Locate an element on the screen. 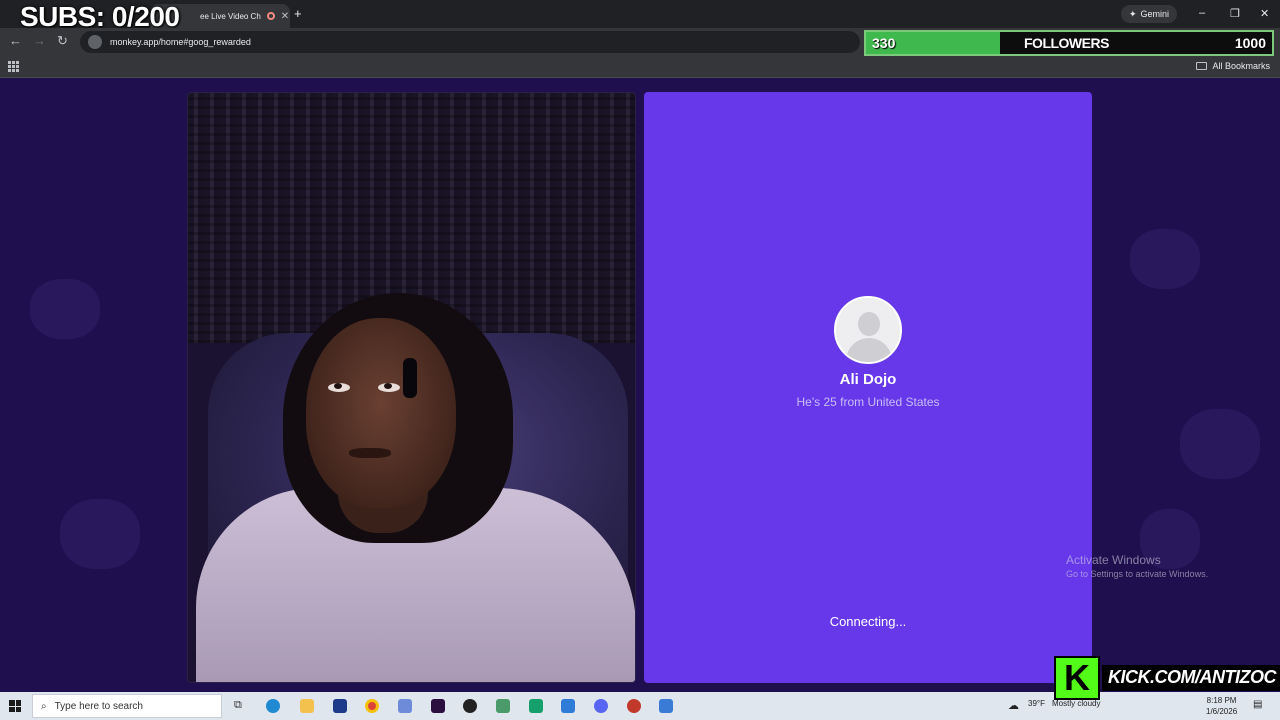 The width and height of the screenshot is (1280, 720). minimize-button: – is located at coordinates (1202, 13).